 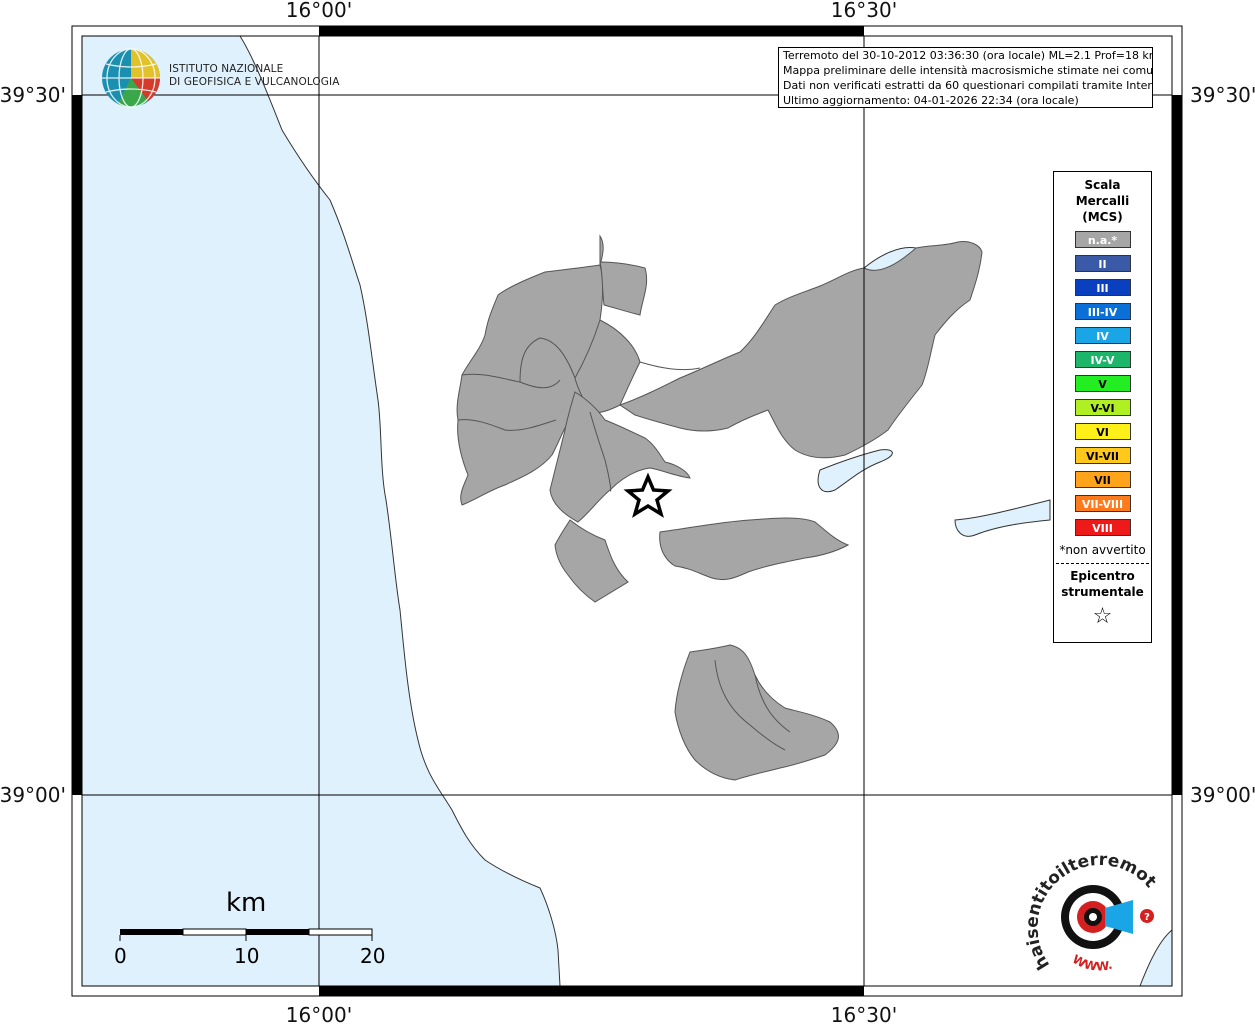 I want to click on institute-line-2: DI GEOFISICA E VULCANOLOGIA, so click(x=254, y=82).